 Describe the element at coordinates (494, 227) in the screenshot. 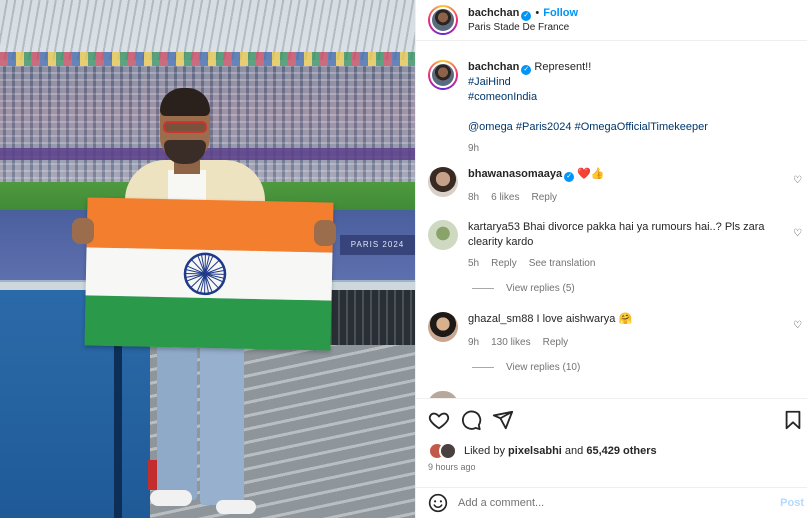

I see `commenter-username: kartarya53` at that location.